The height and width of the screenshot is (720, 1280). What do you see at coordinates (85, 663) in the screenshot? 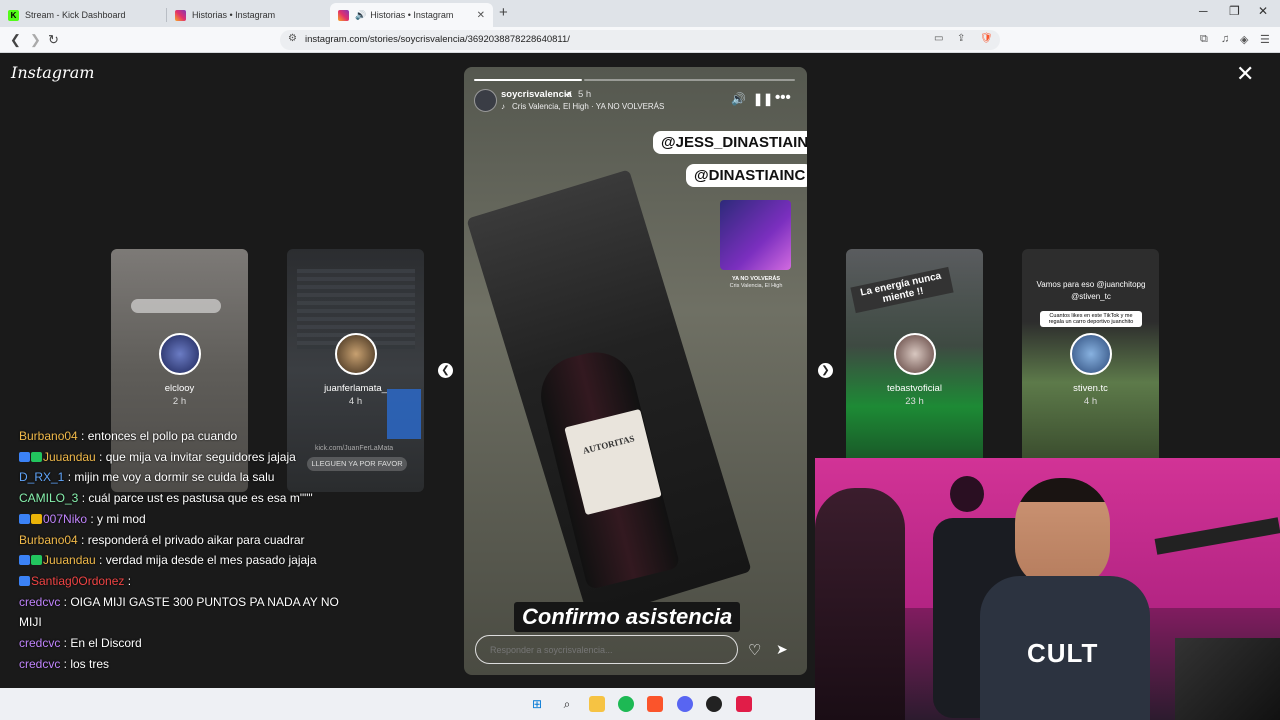
I see `chat-text: : los tres` at bounding box center [85, 663].